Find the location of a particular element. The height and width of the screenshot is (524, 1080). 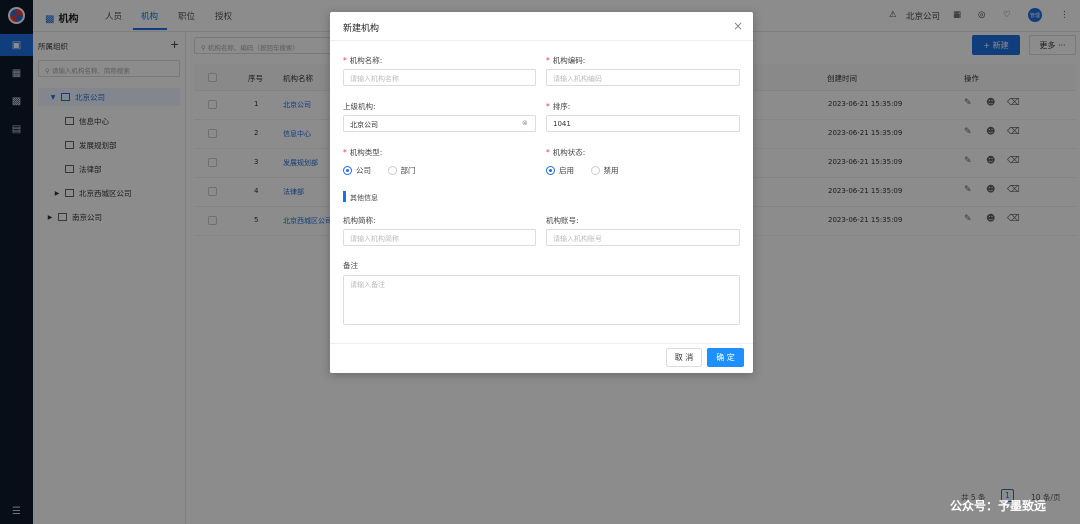

radio-label: 启用 is located at coordinates (566, 170).